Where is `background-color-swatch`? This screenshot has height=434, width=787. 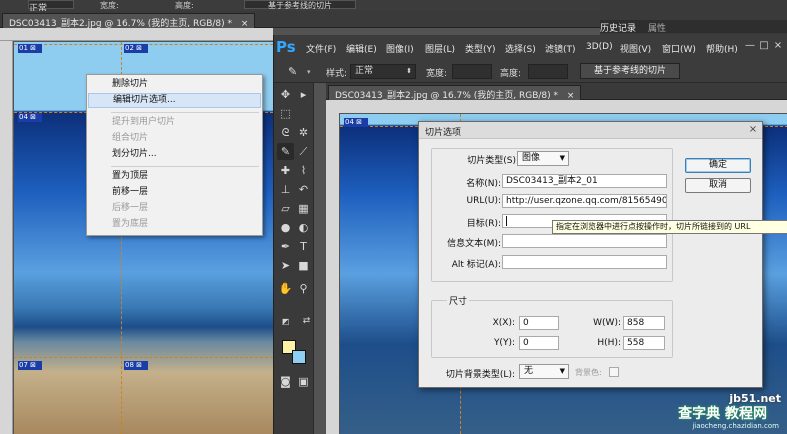 background-color-swatch is located at coordinates (299, 357).